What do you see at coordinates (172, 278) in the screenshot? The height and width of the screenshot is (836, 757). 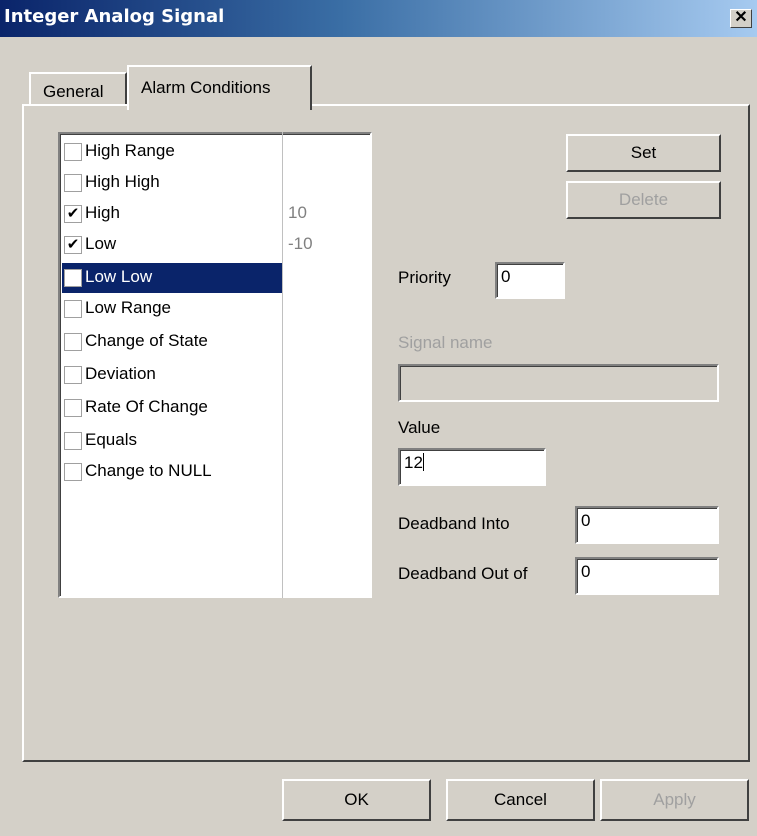 I see `condition-row-low-low: Low Low` at bounding box center [172, 278].